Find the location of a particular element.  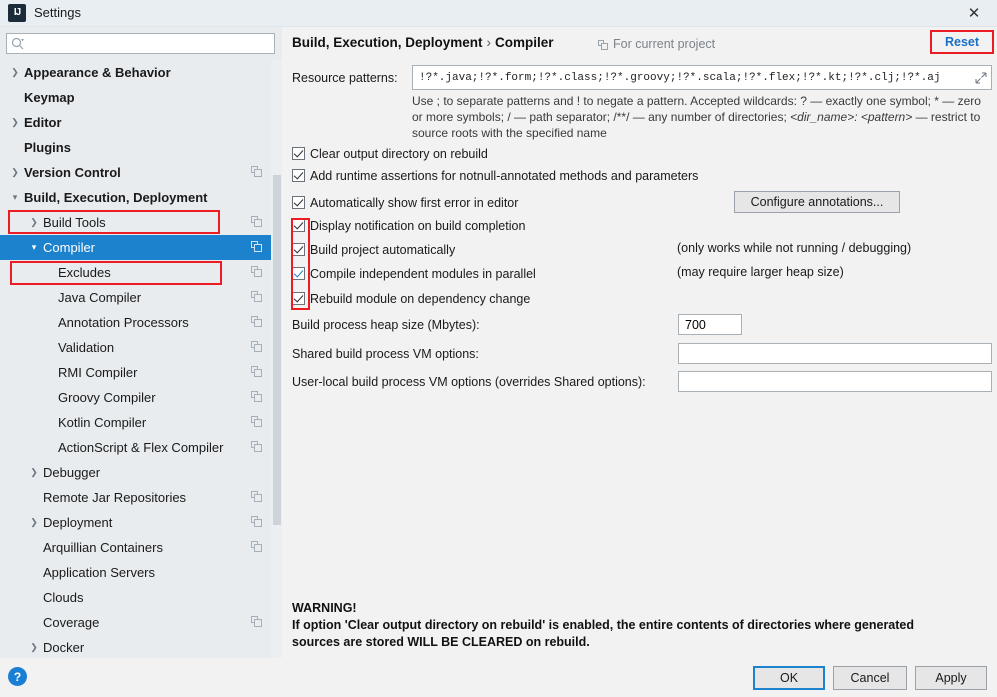

window-title: Settings is located at coordinates (57, 12).